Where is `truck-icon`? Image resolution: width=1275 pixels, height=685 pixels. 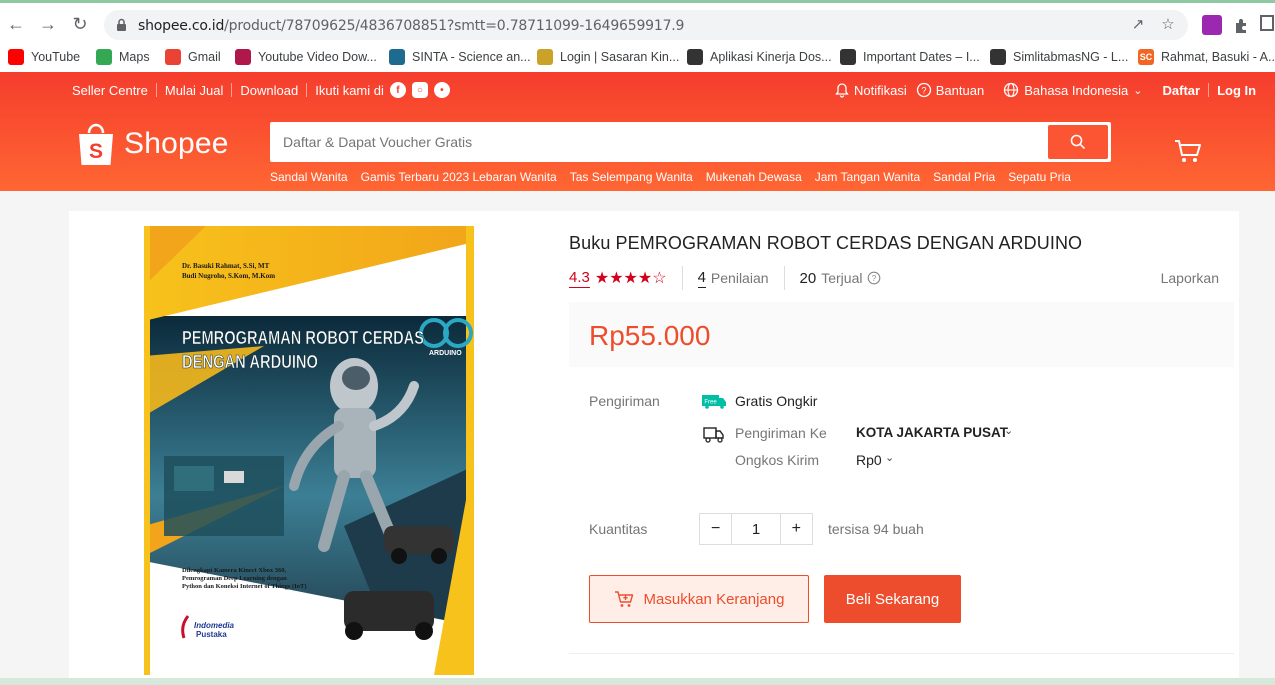 truck-icon is located at coordinates (713, 435).